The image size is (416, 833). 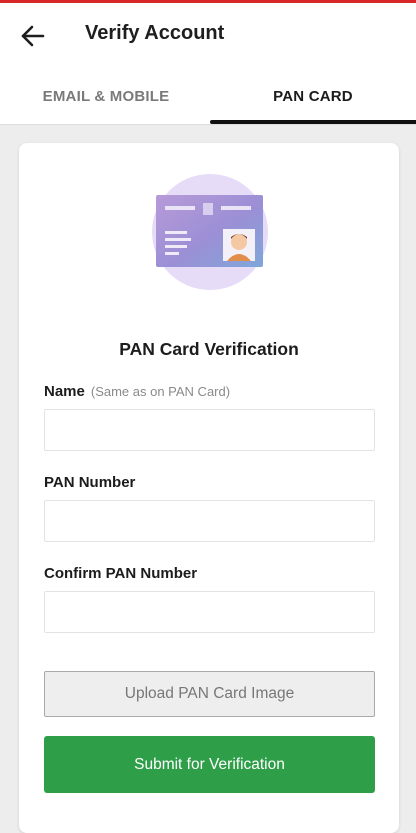 I want to click on tab-pan-card: PAN CARD, so click(x=313, y=96).